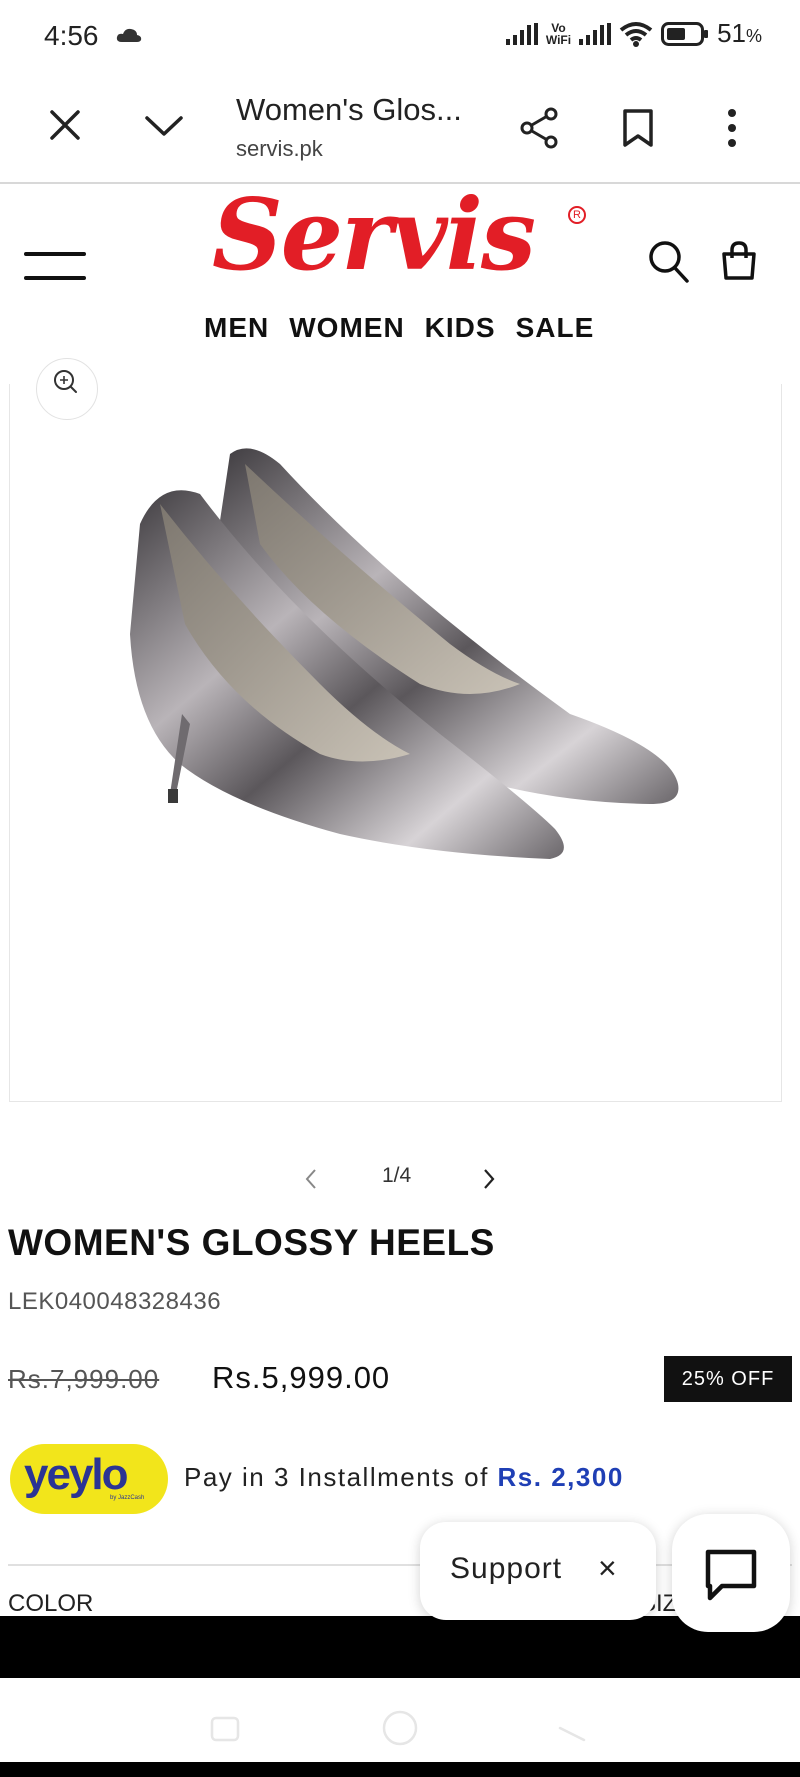 This screenshot has height=1777, width=800. What do you see at coordinates (374, 235) in the screenshot?
I see `servis-logo: Servis` at bounding box center [374, 235].